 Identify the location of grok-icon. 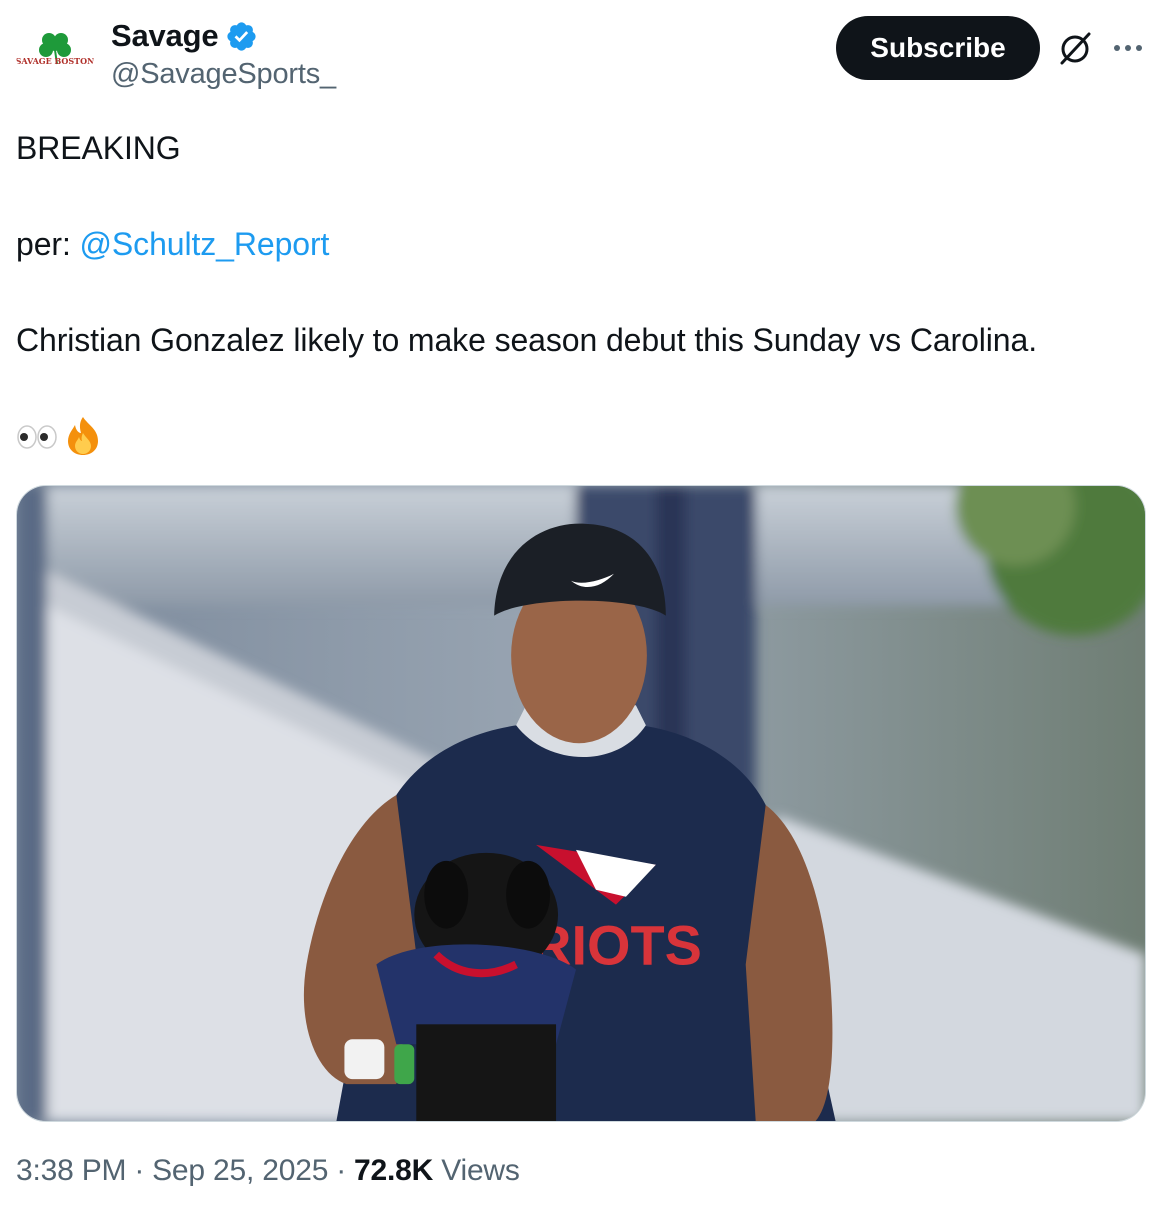
(1075, 49).